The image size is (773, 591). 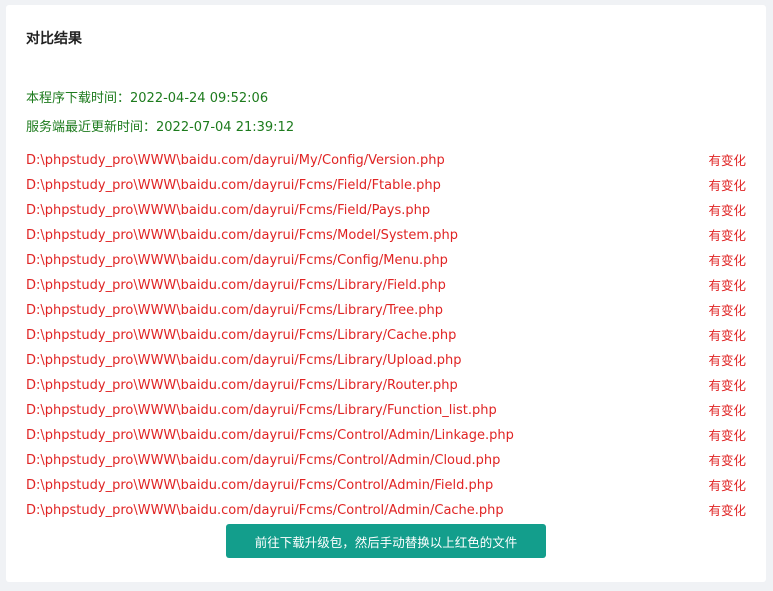 I want to click on download-upgrade-button: 前往下载升级包，然后手动替换以上红色的文件, so click(x=386, y=541).